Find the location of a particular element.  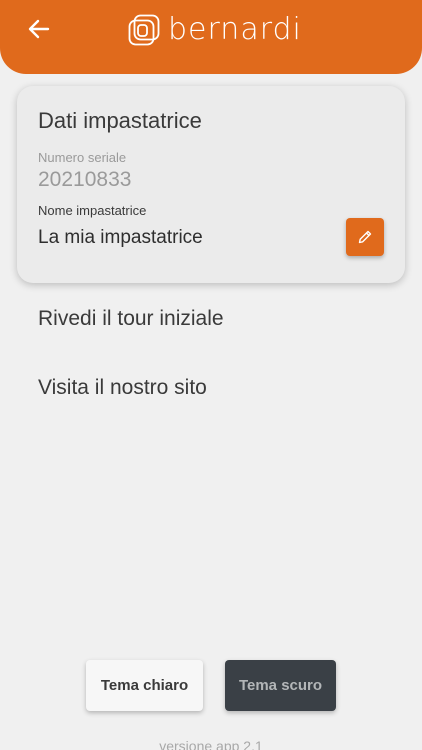

pencil-icon is located at coordinates (365, 237).